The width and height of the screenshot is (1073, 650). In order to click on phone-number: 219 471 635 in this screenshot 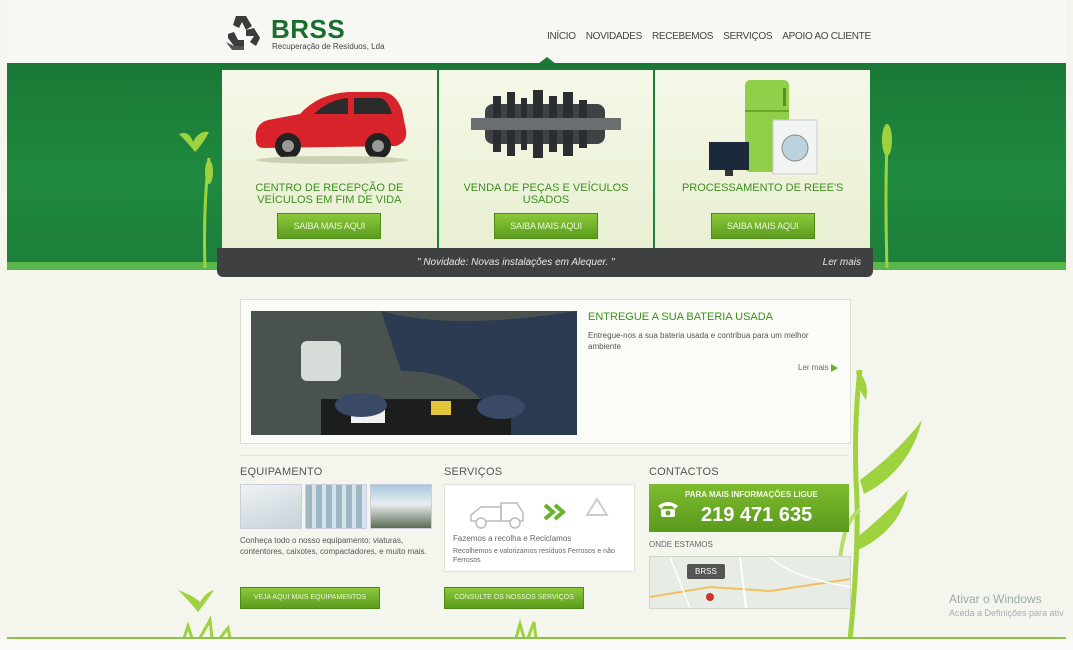, I will do `click(756, 515)`.